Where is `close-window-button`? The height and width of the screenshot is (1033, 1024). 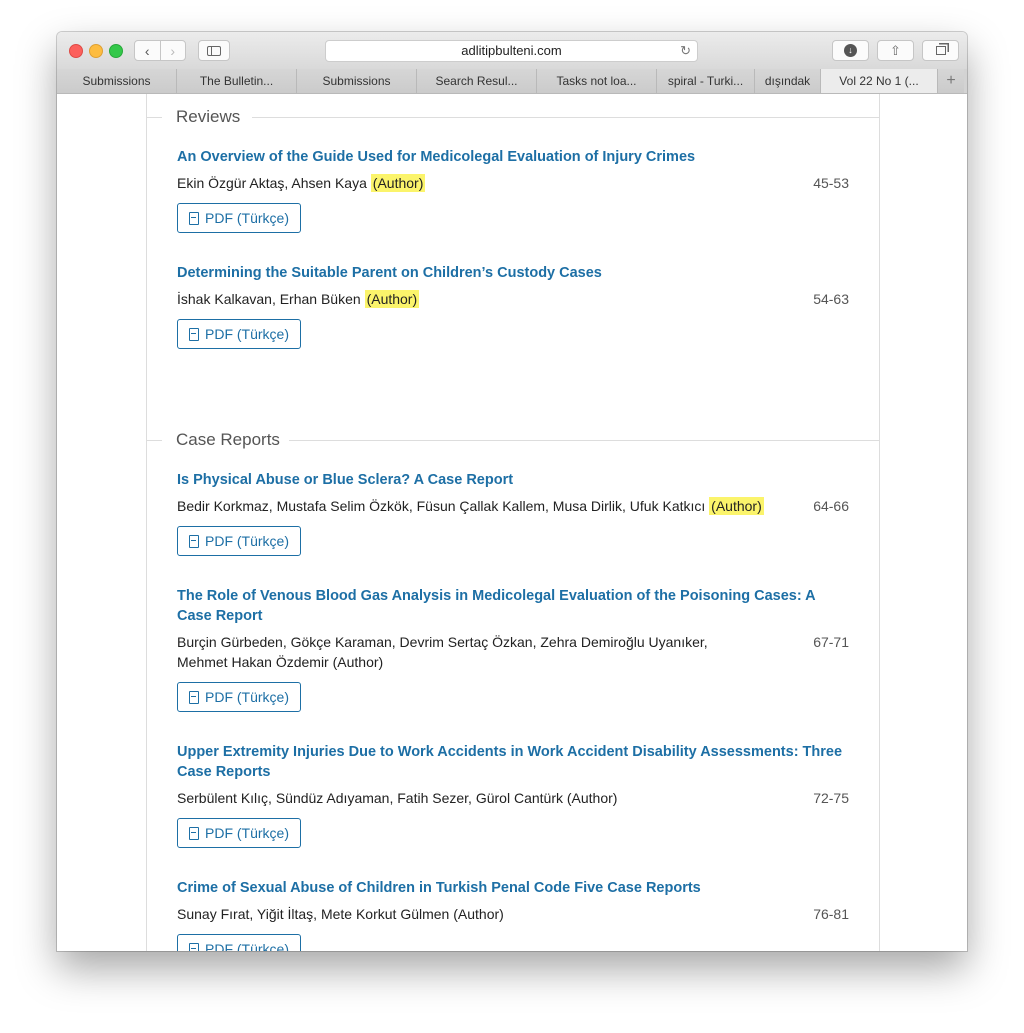 close-window-button is located at coordinates (76, 51).